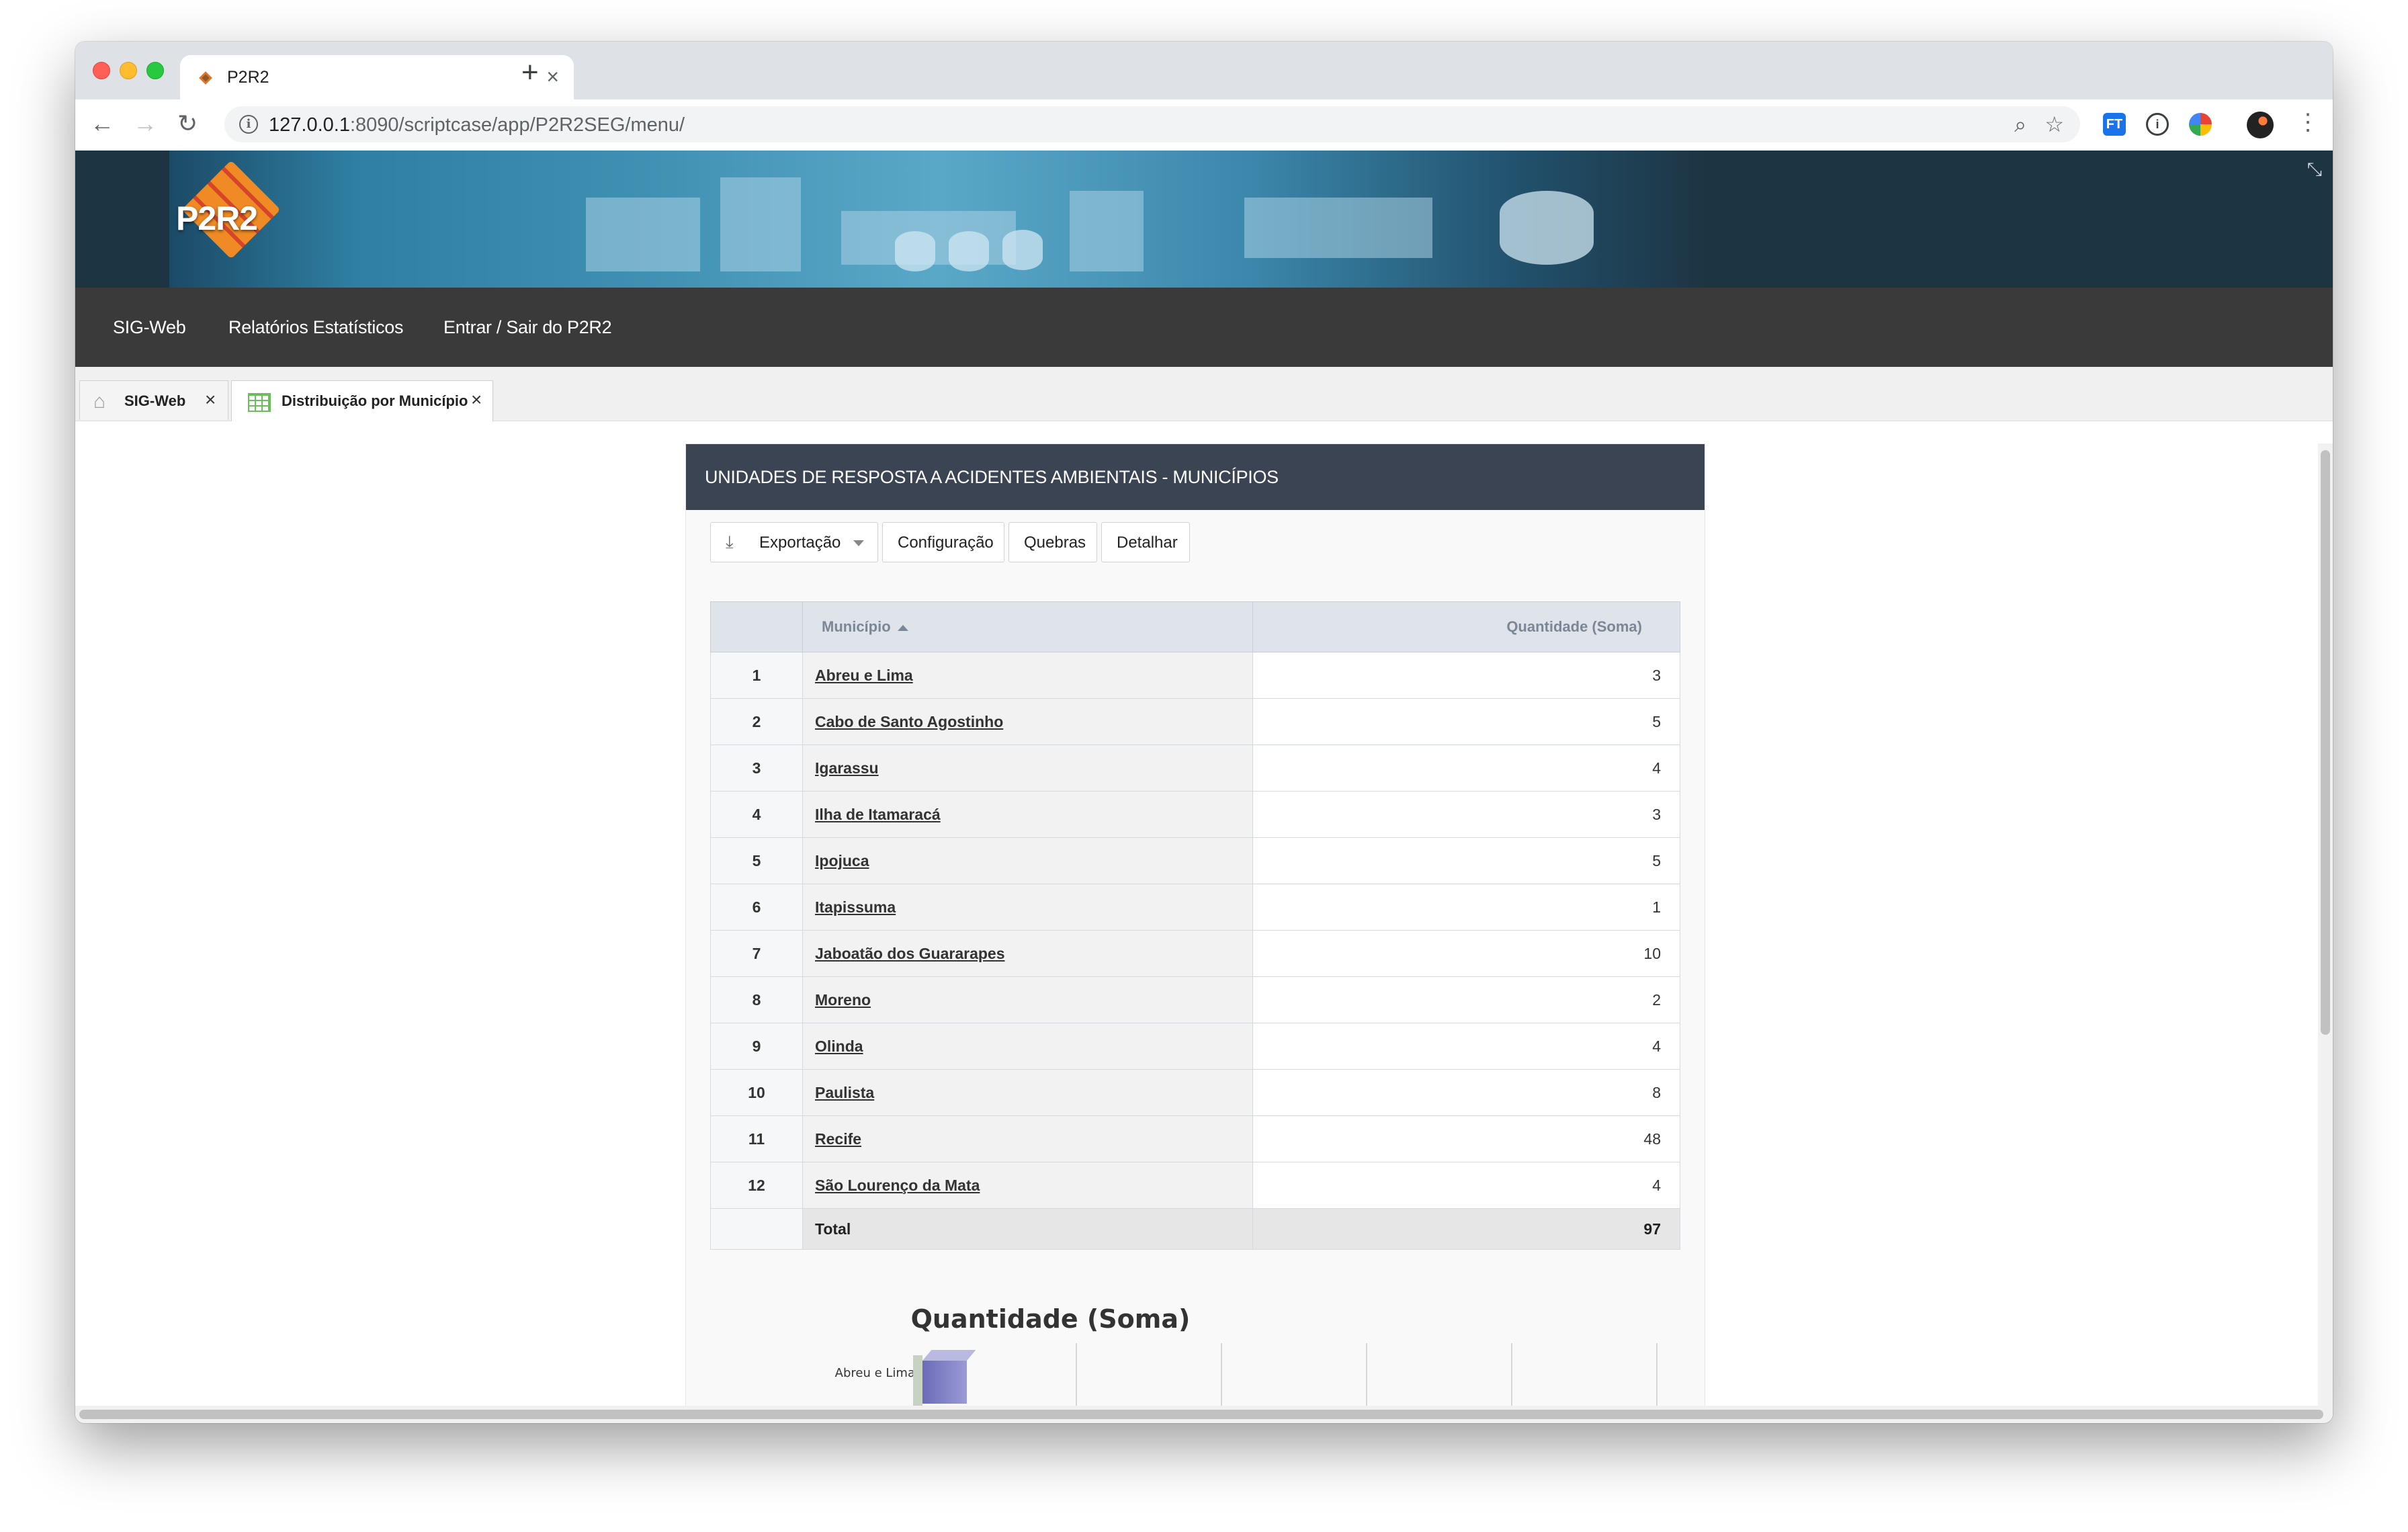 This screenshot has width=2408, height=1532. Describe the element at coordinates (1027, 675) in the screenshot. I see `municipio-cell: Abreu e Lima` at that location.